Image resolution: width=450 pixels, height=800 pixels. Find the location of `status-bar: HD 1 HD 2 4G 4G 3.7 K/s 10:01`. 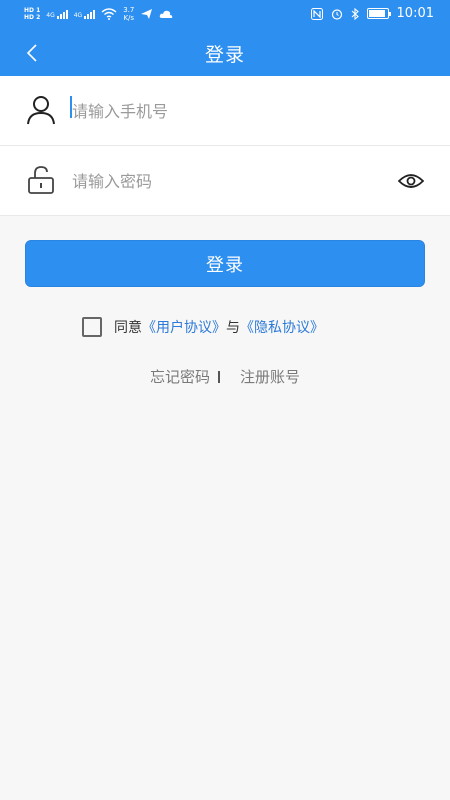

status-bar: HD 1 HD 2 4G 4G 3.7 K/s 10:01 is located at coordinates (225, 15).